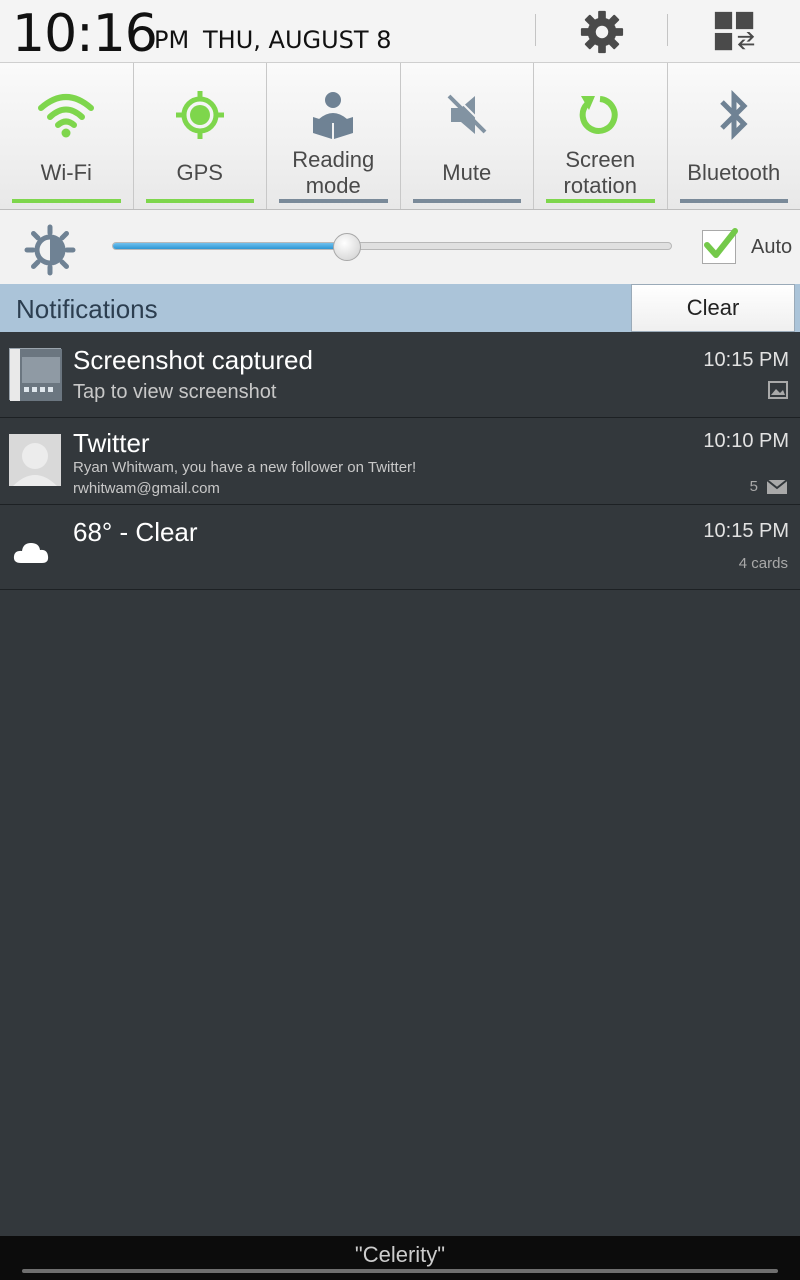  I want to click on toggle-gps: GPS, so click(200, 136).